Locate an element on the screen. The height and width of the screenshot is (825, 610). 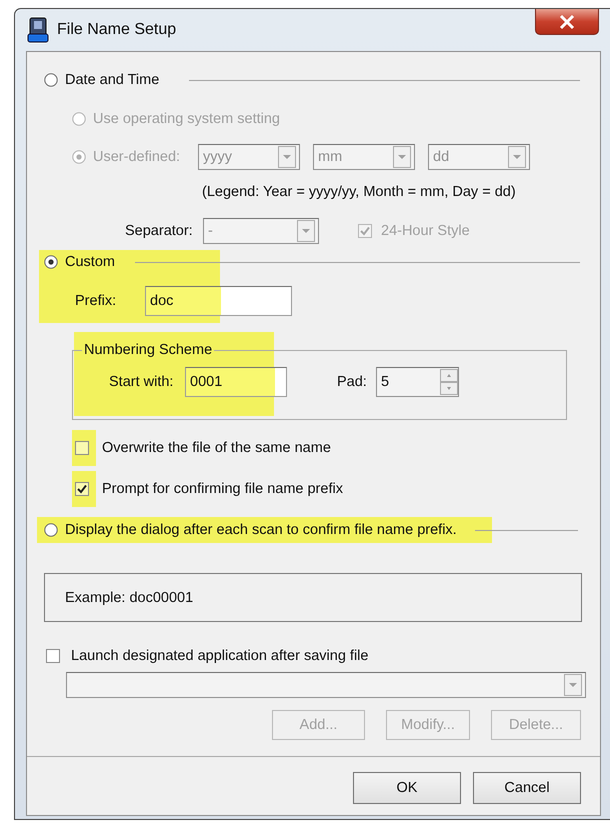
start-with-label: Start with: is located at coordinates (141, 382).